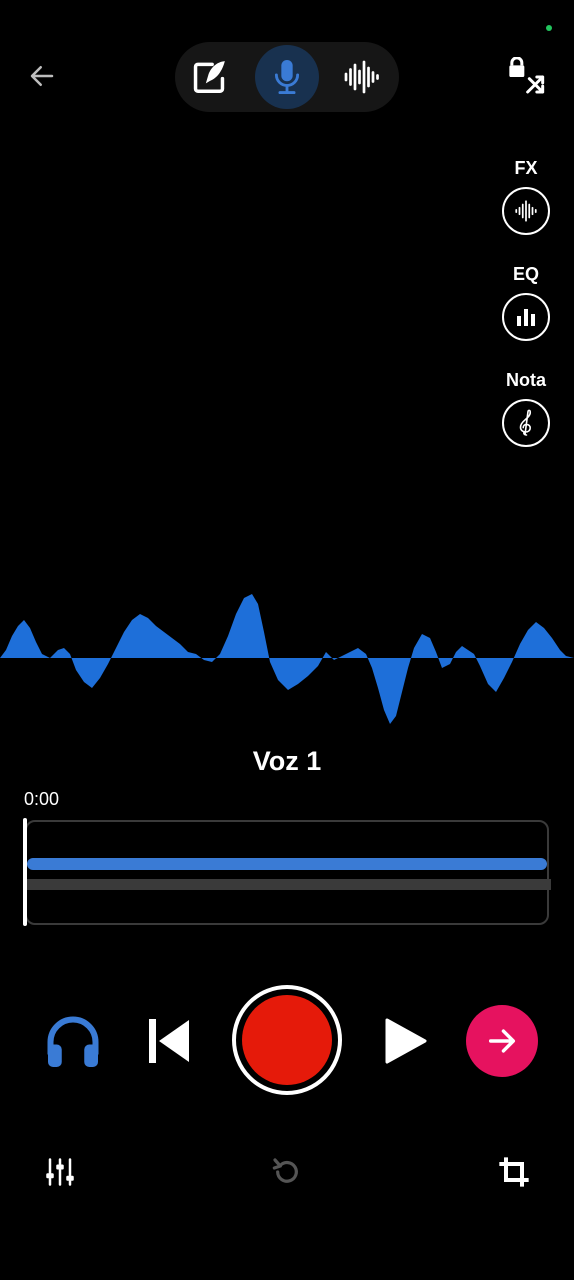 The image size is (574, 1280). What do you see at coordinates (287, 761) in the screenshot?
I see `track-name: Voz 1` at bounding box center [287, 761].